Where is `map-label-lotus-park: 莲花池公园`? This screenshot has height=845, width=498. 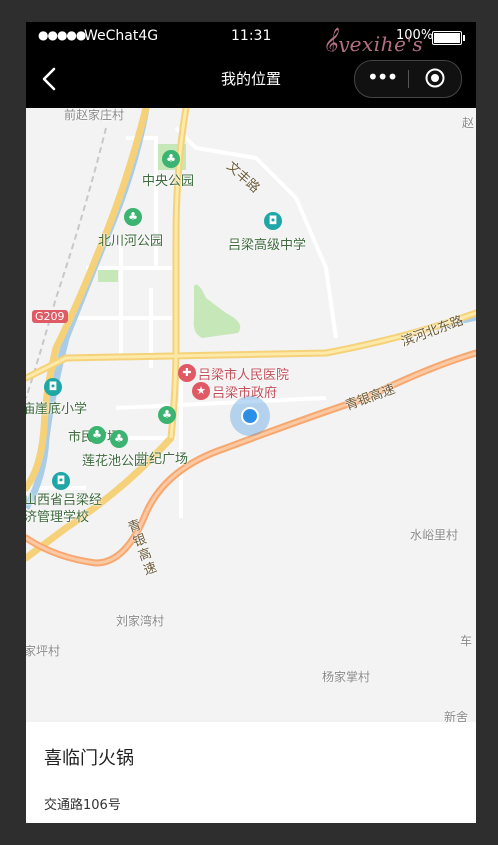 map-label-lotus-park: 莲花池公园 is located at coordinates (115, 461).